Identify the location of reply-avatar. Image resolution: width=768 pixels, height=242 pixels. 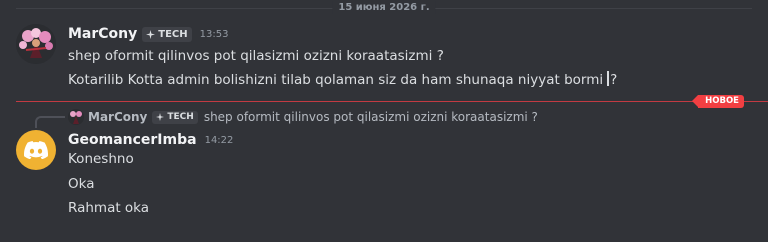
(76, 117).